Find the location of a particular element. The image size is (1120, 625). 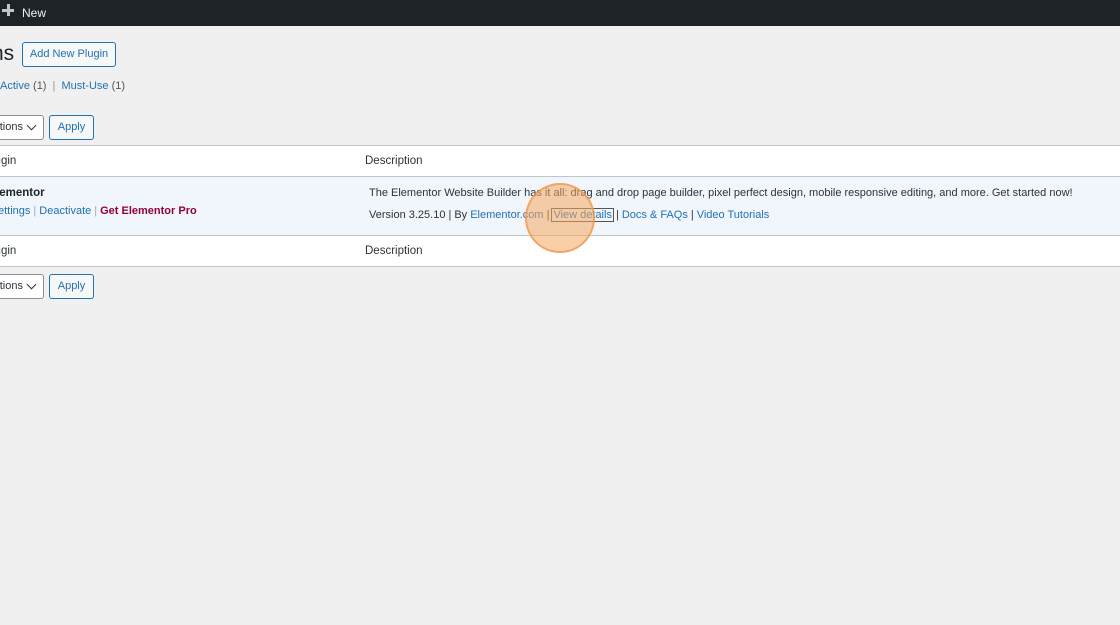

version-text: Version 3.25.10 is located at coordinates (407, 215).